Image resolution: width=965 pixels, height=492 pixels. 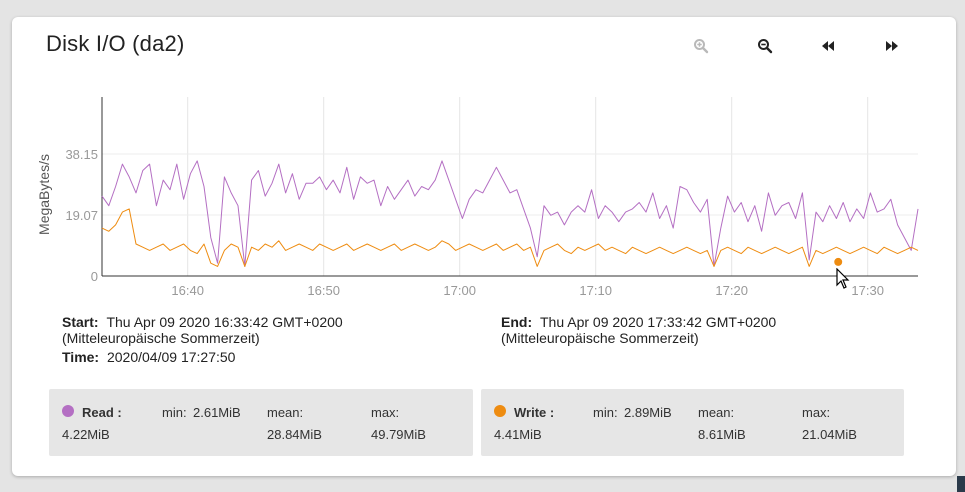 I want to click on write-max: 21.04MiB, so click(x=829, y=434).